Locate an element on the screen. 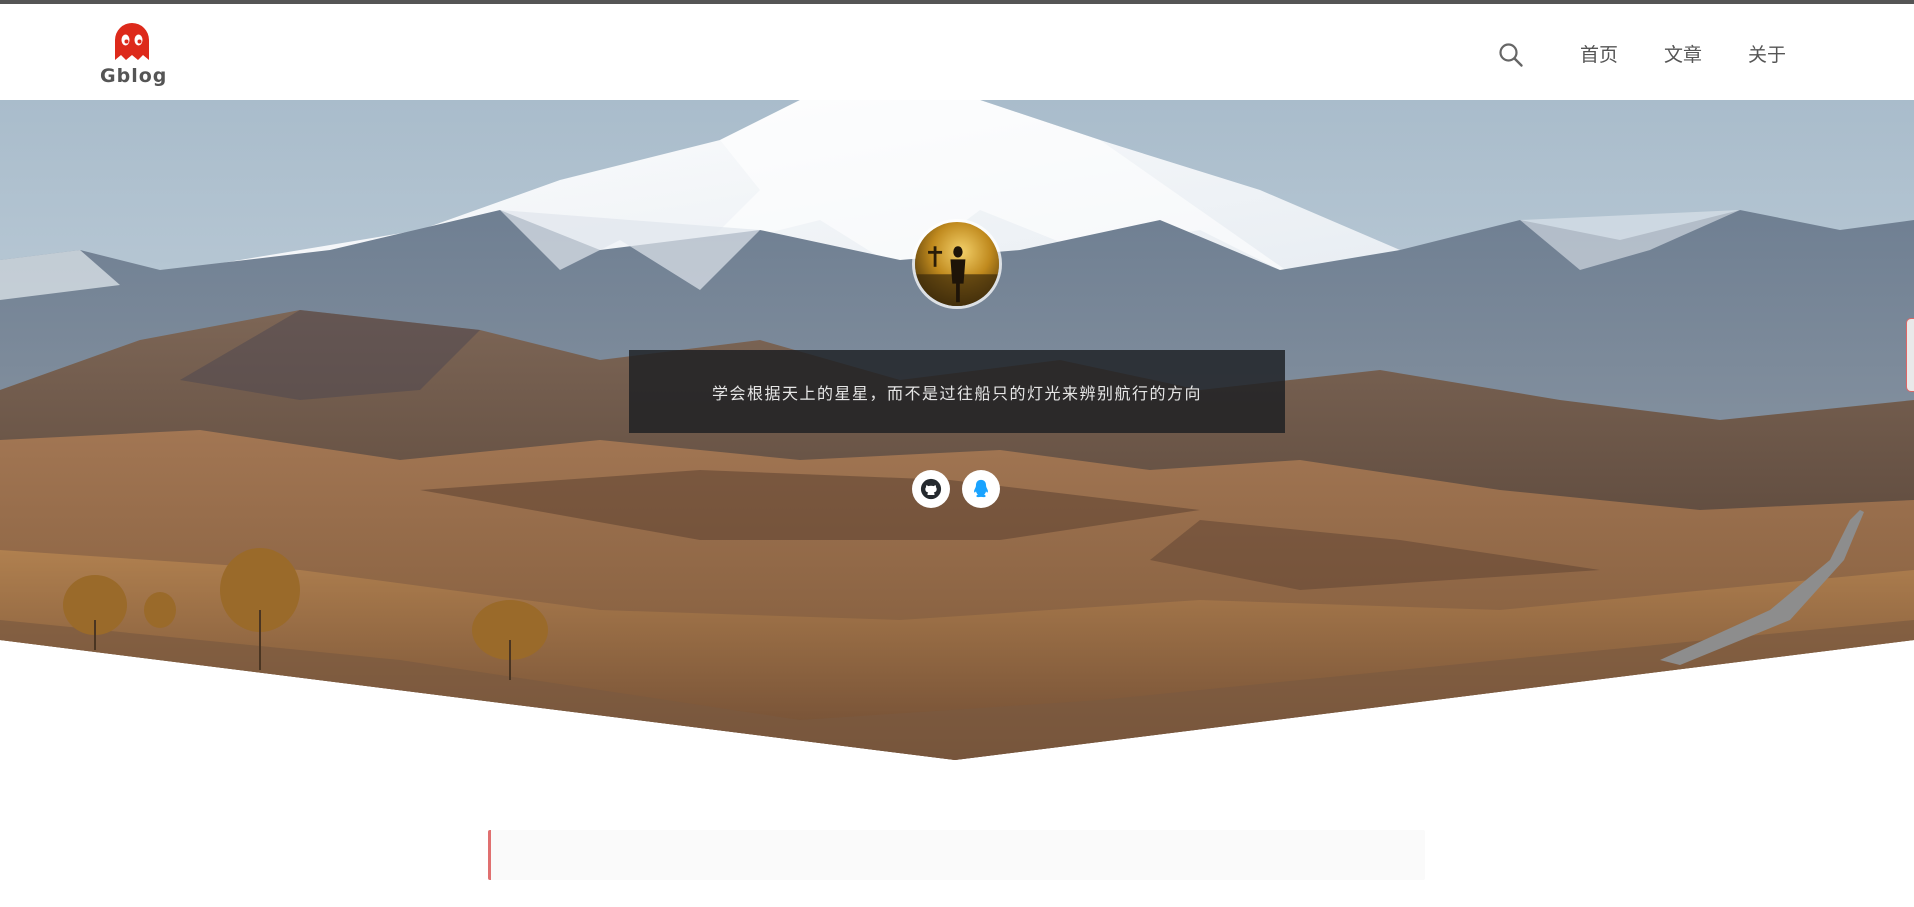 This screenshot has height=907, width=1914. logo-text: Gblog is located at coordinates (134, 76).